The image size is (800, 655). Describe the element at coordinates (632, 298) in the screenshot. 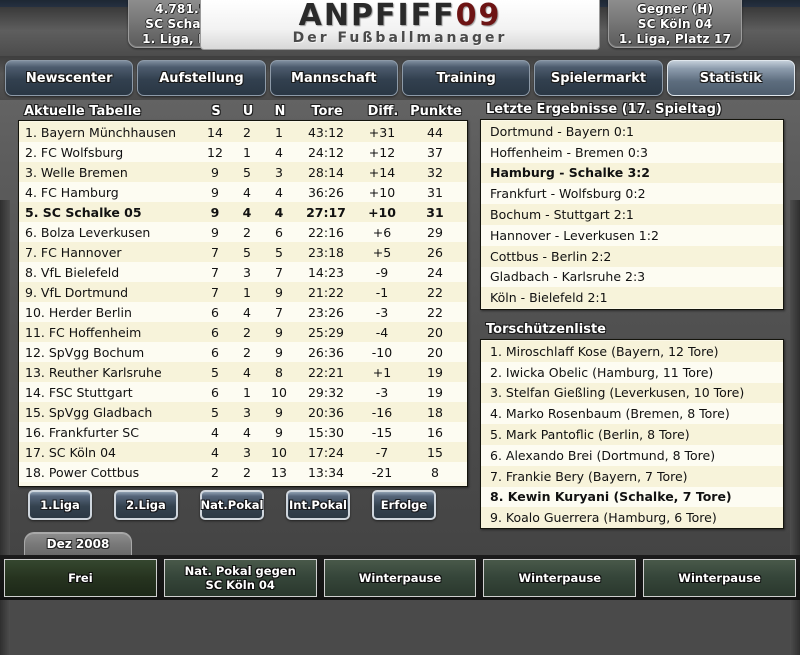

I see `result-row: Köln - Bielefeld 2:1` at that location.